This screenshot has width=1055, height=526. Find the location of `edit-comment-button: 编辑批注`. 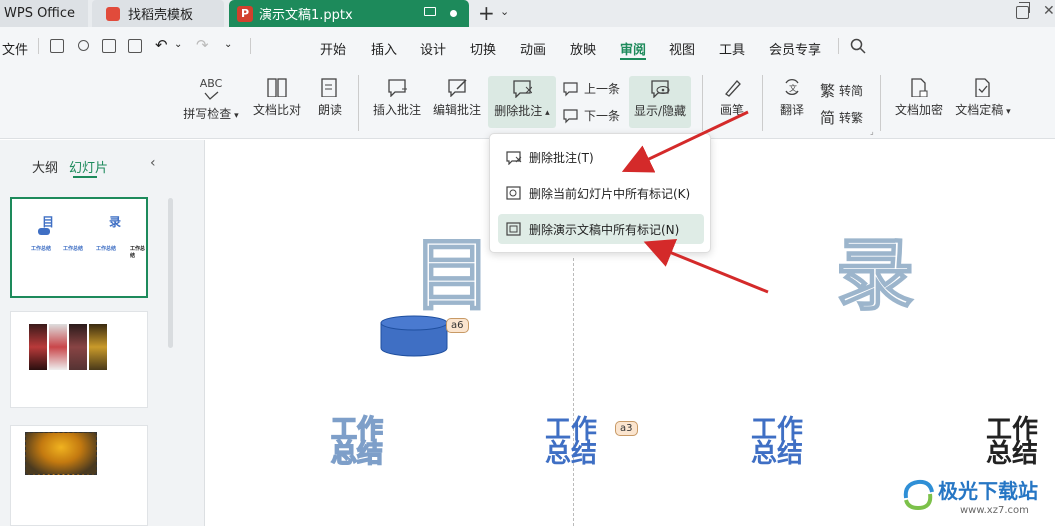

edit-comment-button: 编辑批注 is located at coordinates (457, 97).